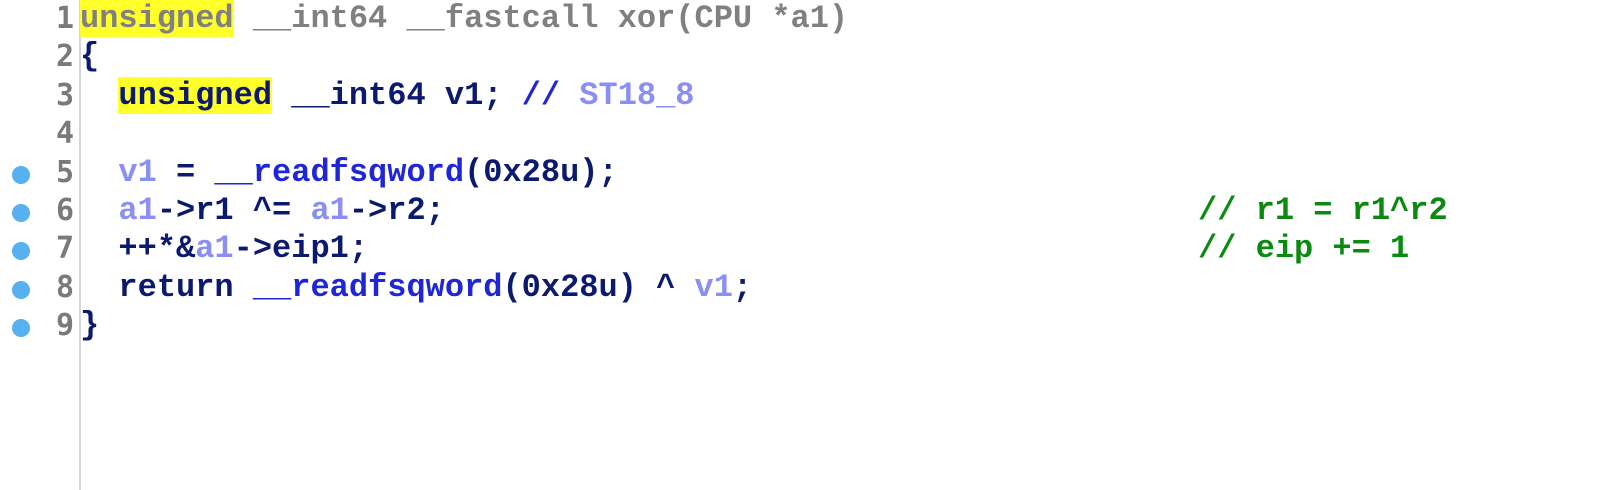  What do you see at coordinates (809, 96) in the screenshot?
I see `code-line: 3 unsigned __int64 v1; // ST18_8` at bounding box center [809, 96].